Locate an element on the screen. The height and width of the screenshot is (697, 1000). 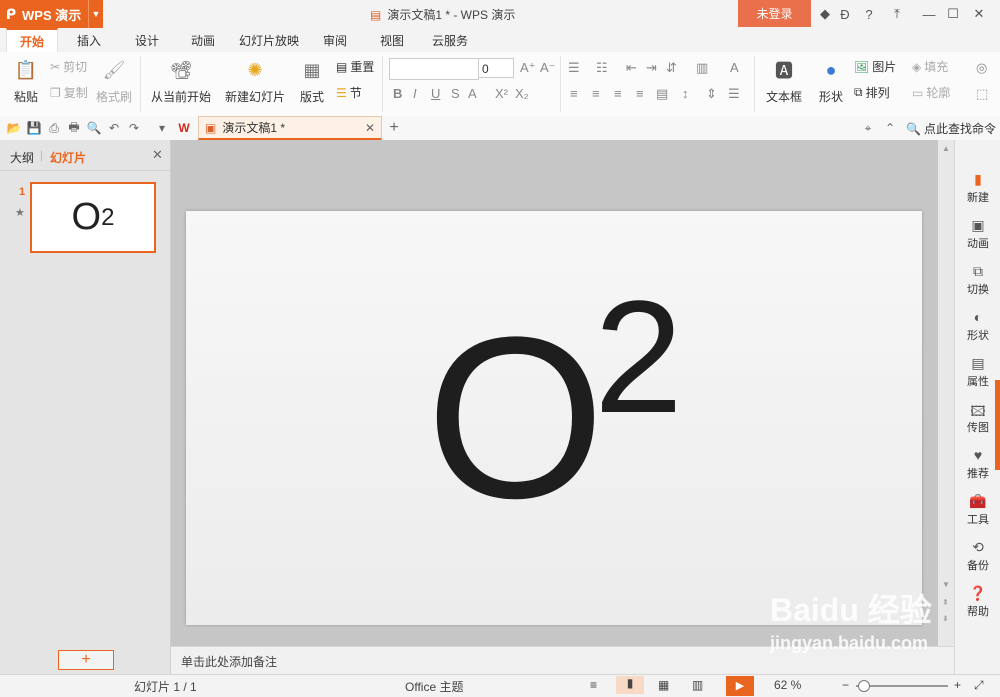
reading-view-icon: ▥ is located at coordinates (697, 685).